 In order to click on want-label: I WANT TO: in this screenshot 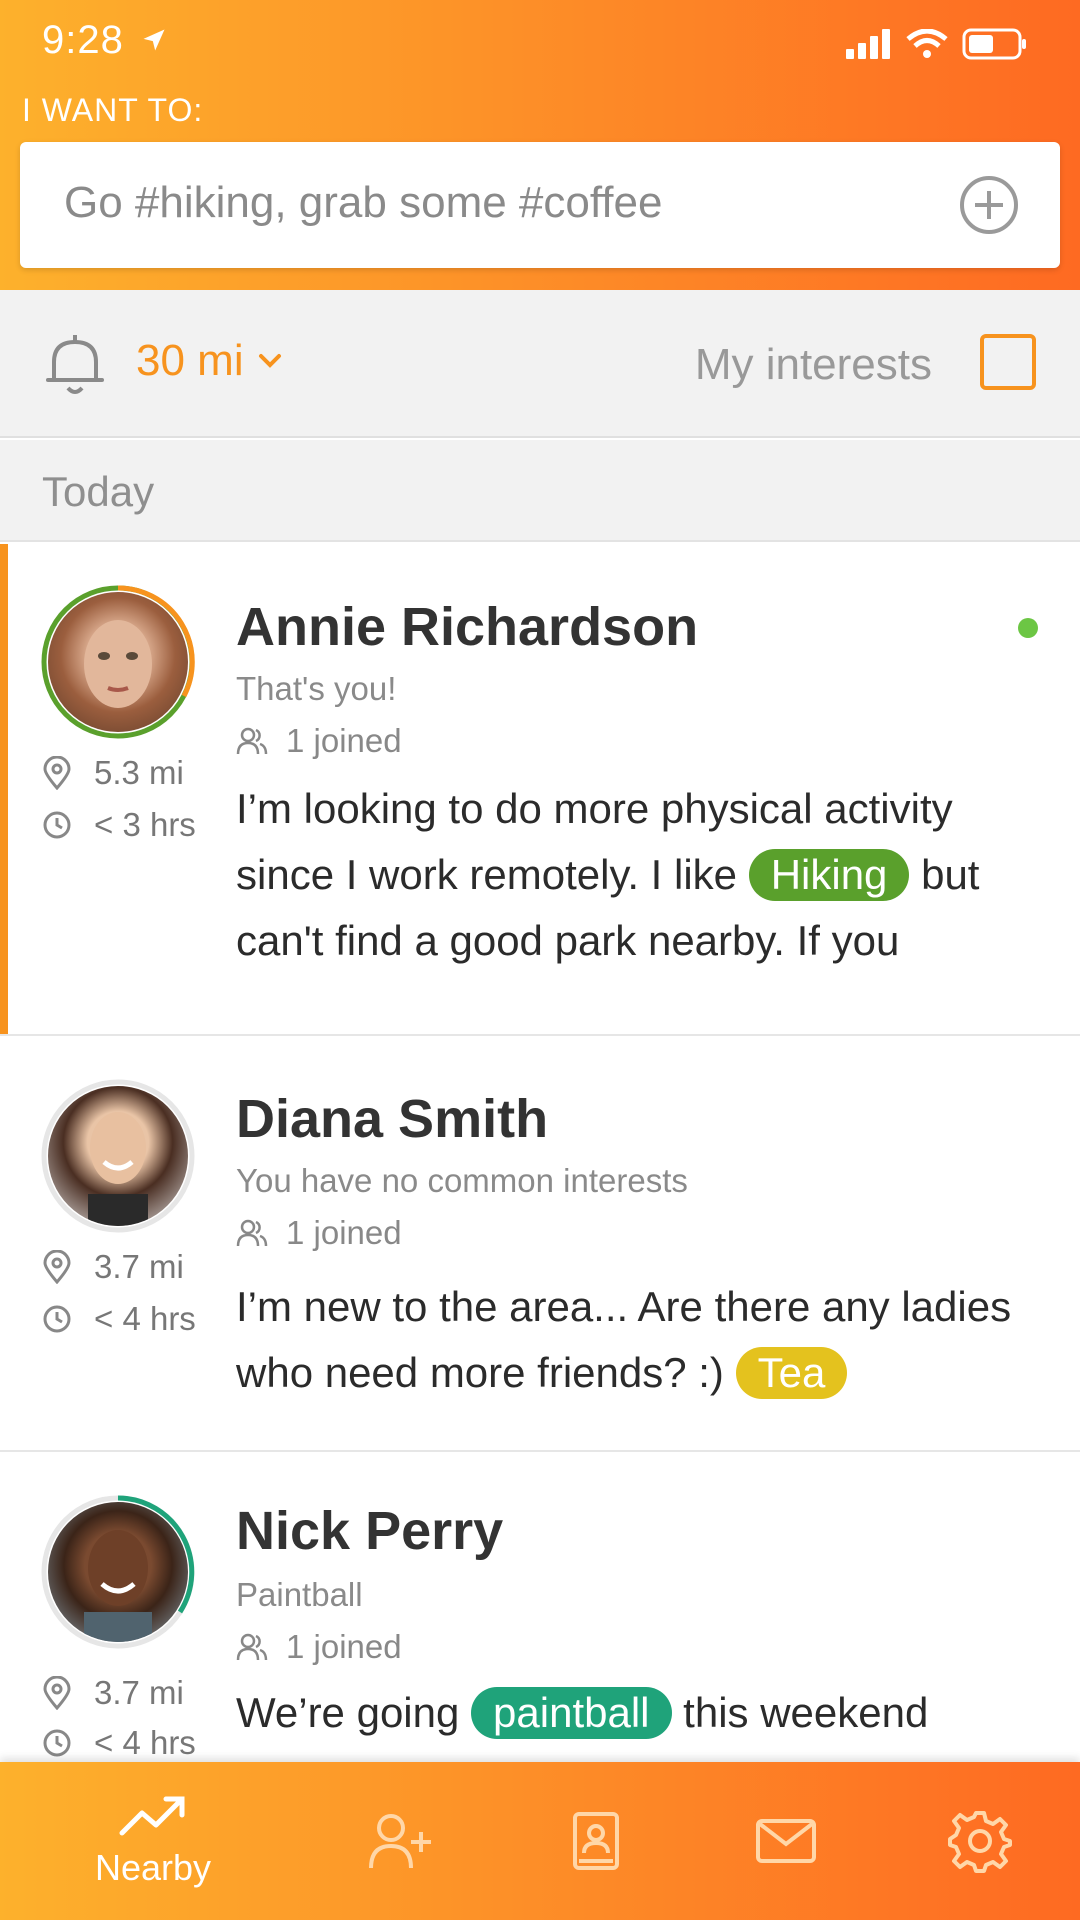, I will do `click(113, 110)`.